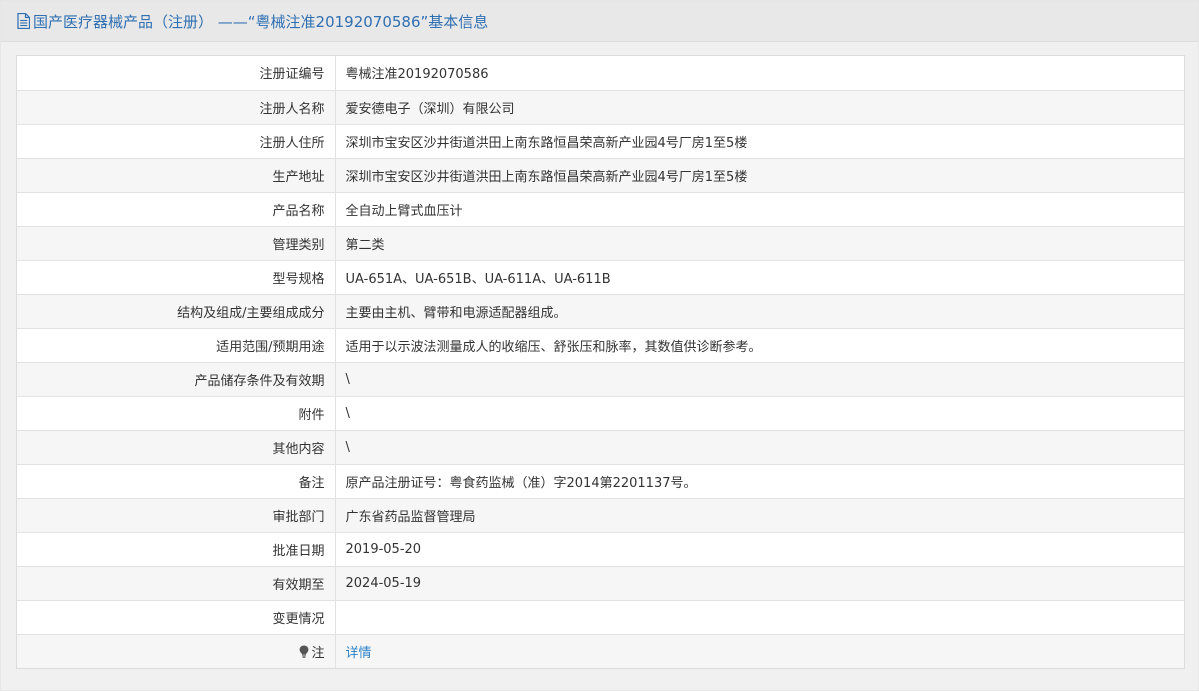  What do you see at coordinates (176, 141) in the screenshot?
I see `row-label: 注册人住所` at bounding box center [176, 141].